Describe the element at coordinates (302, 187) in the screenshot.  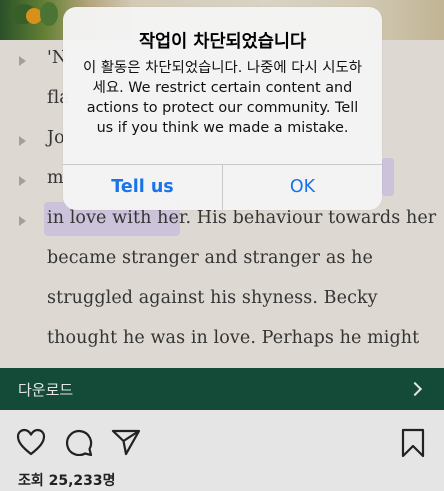
I see `ok-button: OK` at that location.